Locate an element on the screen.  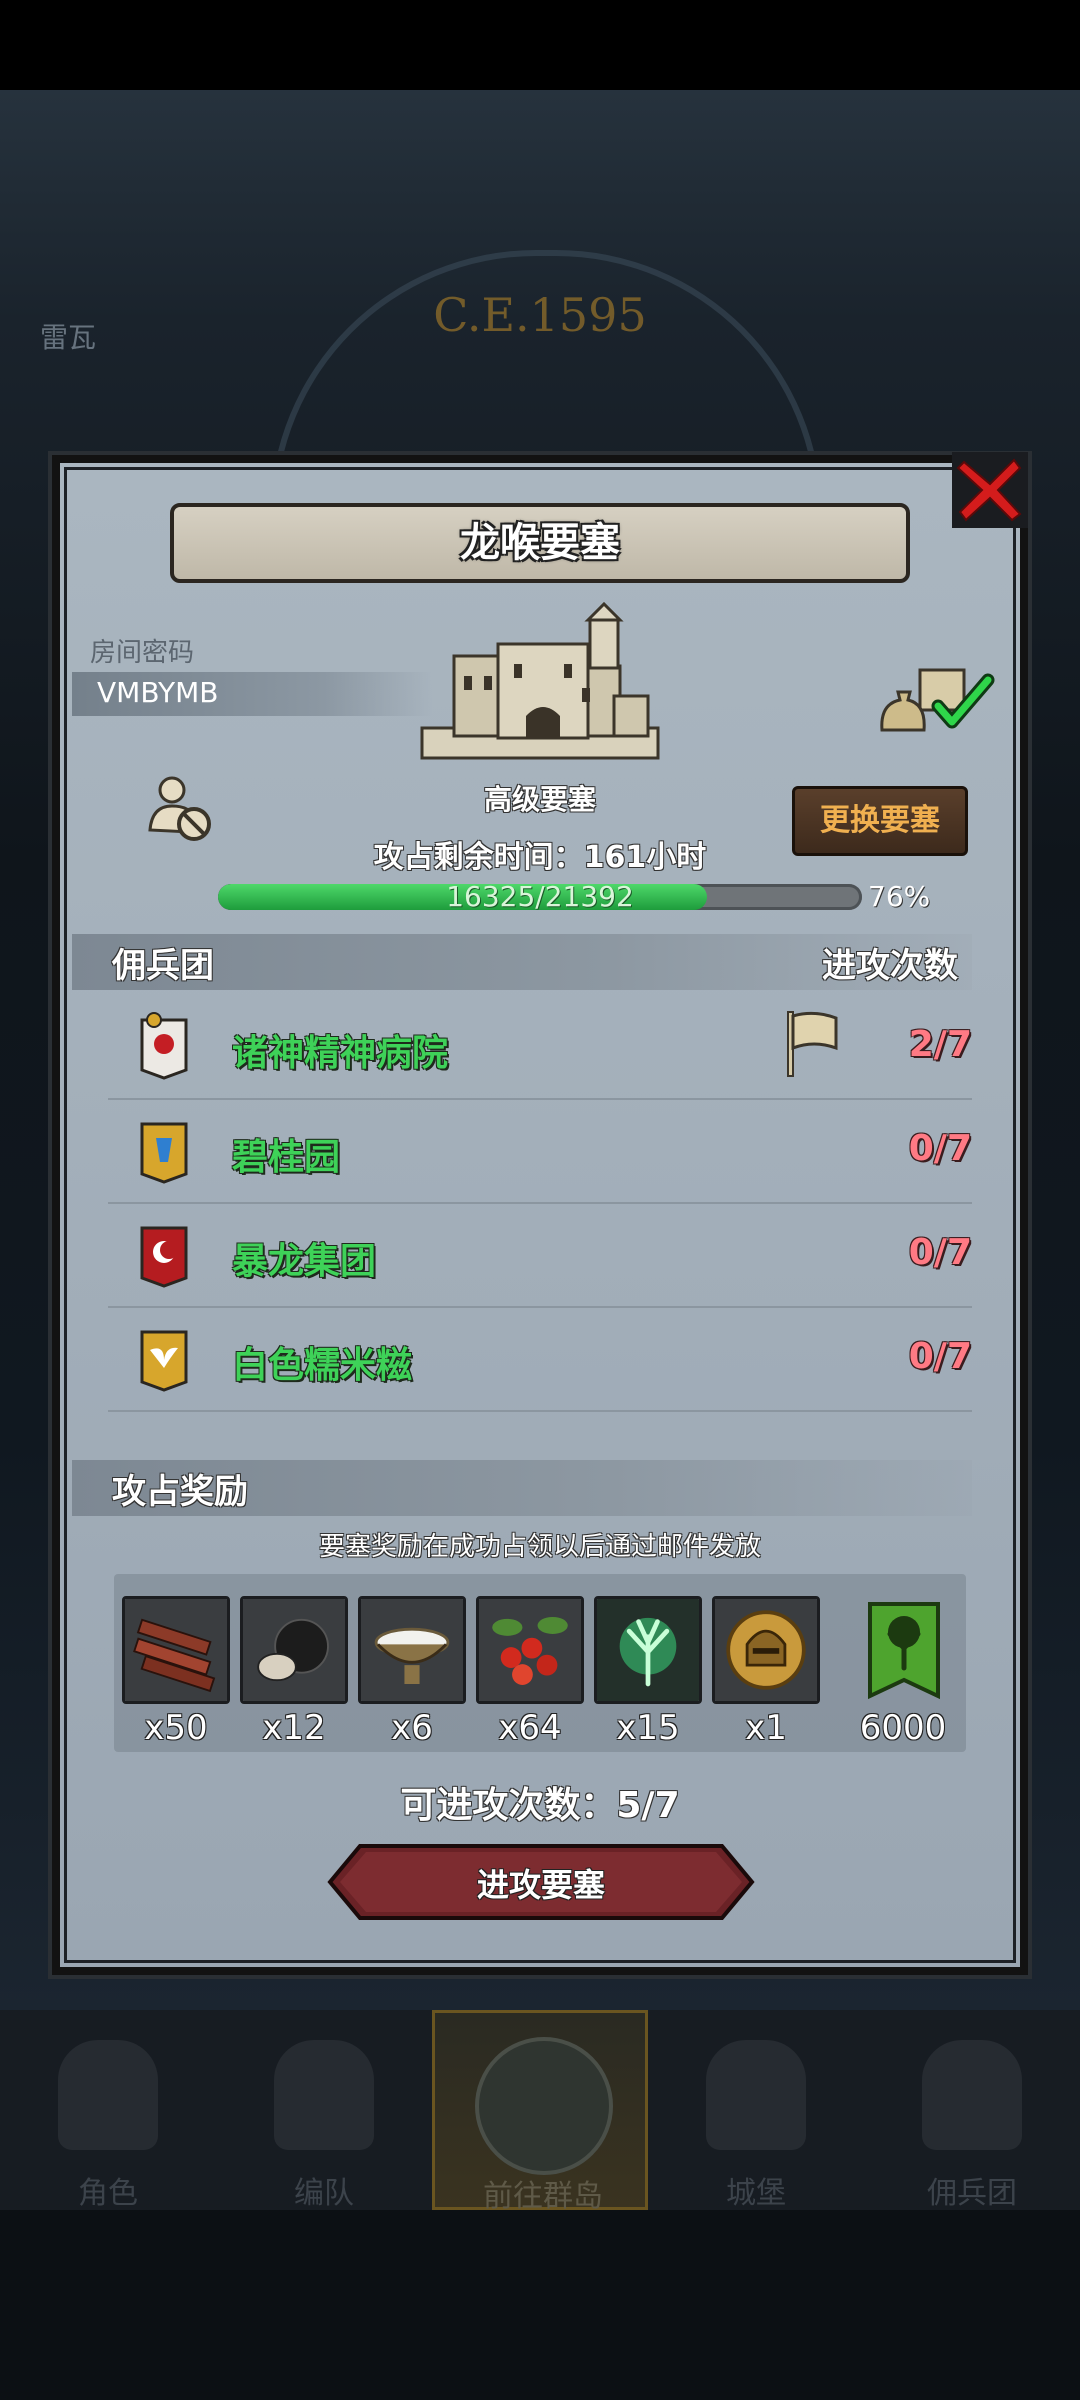
attack-count-header: 进攻次数 is located at coordinates (890, 966).